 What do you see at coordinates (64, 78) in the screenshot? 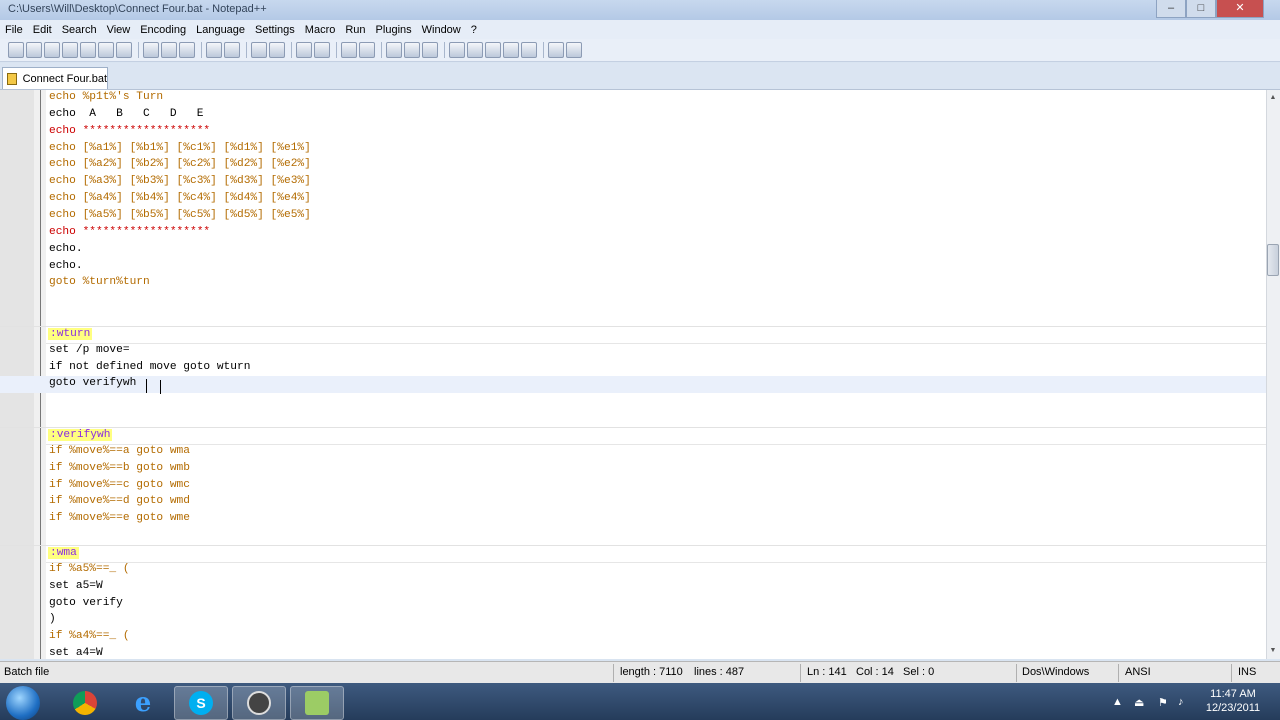
I see `tab-label: Connect Four.bat` at bounding box center [64, 78].